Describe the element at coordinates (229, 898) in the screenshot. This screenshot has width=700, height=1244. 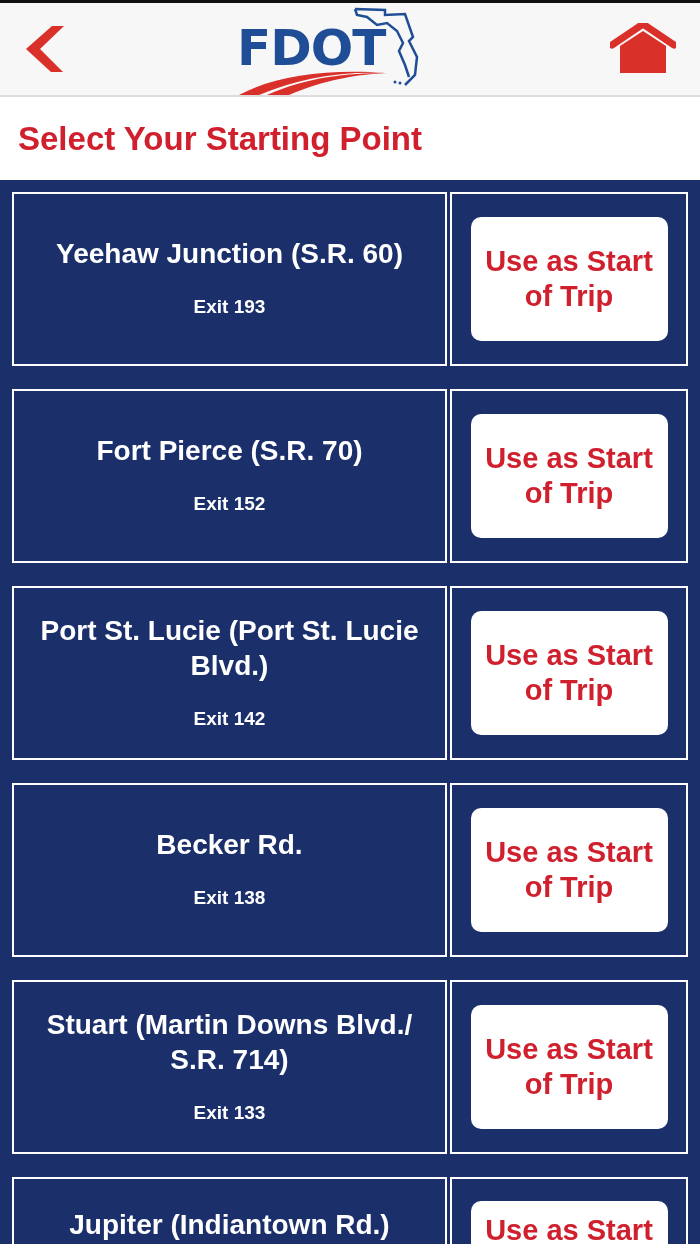
I see `exit-number: Exit 138` at that location.